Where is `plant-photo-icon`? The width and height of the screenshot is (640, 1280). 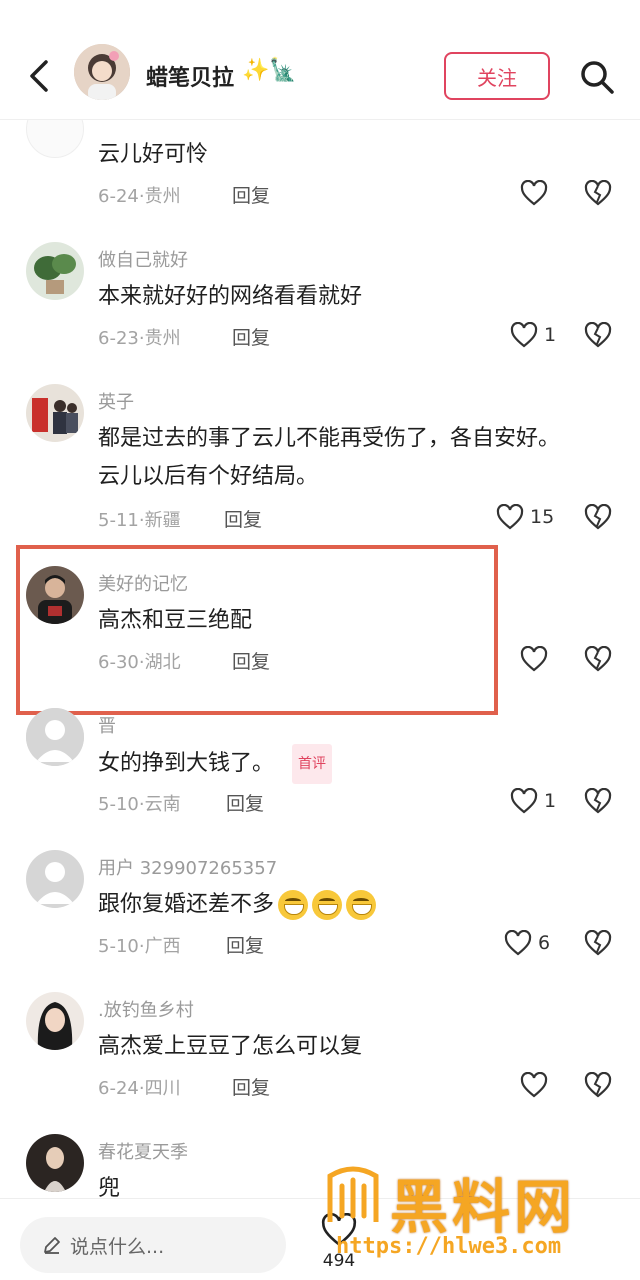 plant-photo-icon is located at coordinates (55, 271).